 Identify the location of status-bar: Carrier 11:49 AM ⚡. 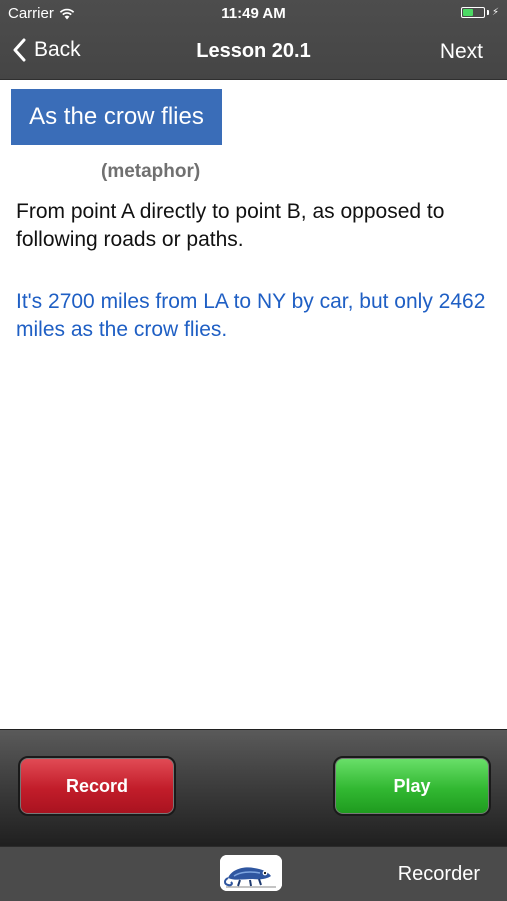
(253, 14).